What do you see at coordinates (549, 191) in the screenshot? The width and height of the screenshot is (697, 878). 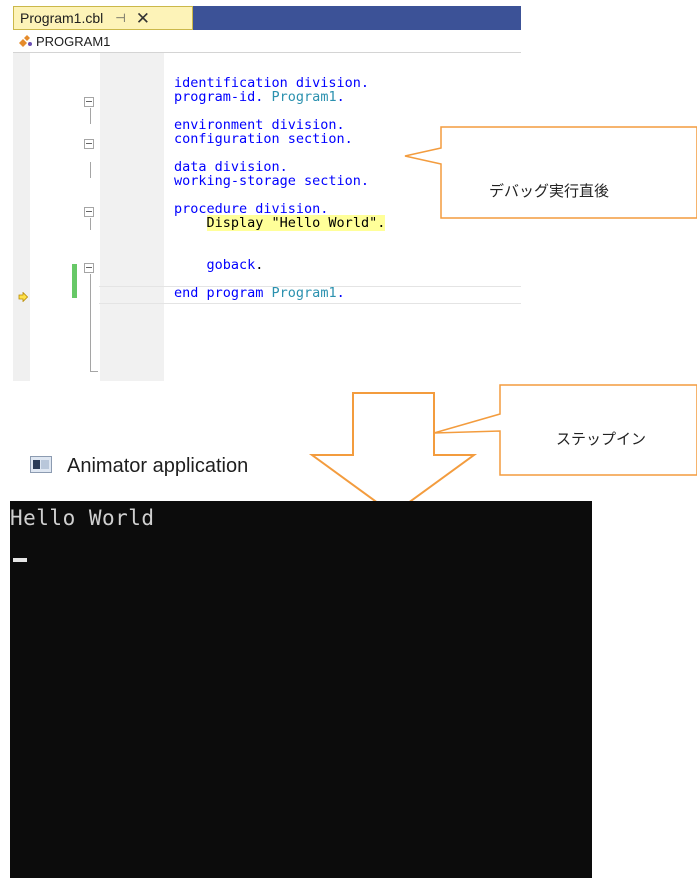 I see `callout-debug-start: デバッグ実行直後` at bounding box center [549, 191].